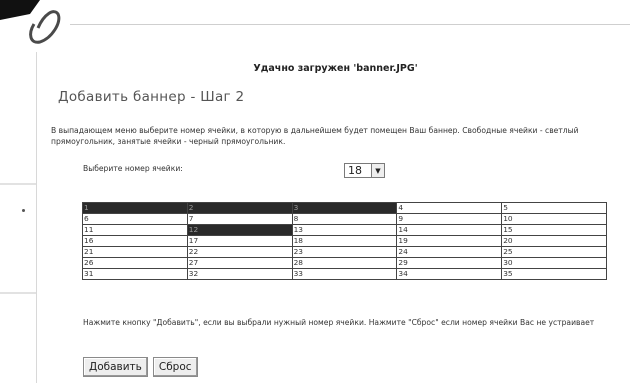  I want to click on grid-cell: 1, so click(135, 208).